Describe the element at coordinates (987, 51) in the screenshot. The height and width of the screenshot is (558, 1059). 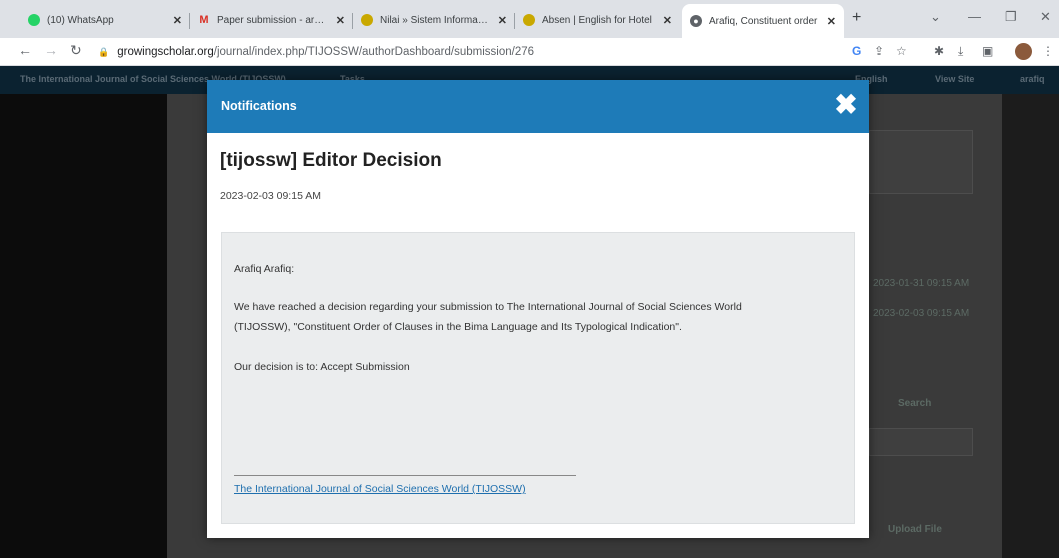
I see `side-panel-icon: ▣` at that location.